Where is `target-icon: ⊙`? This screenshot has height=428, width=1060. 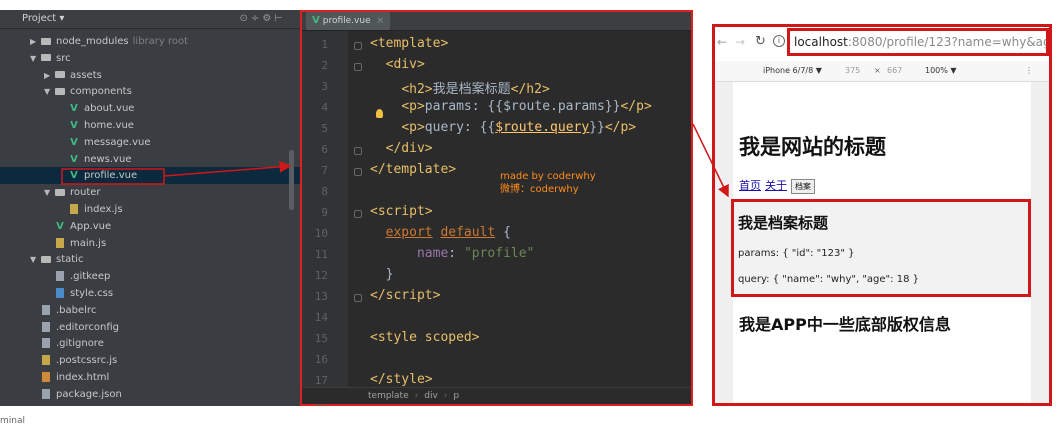
target-icon: ⊙ is located at coordinates (245, 18).